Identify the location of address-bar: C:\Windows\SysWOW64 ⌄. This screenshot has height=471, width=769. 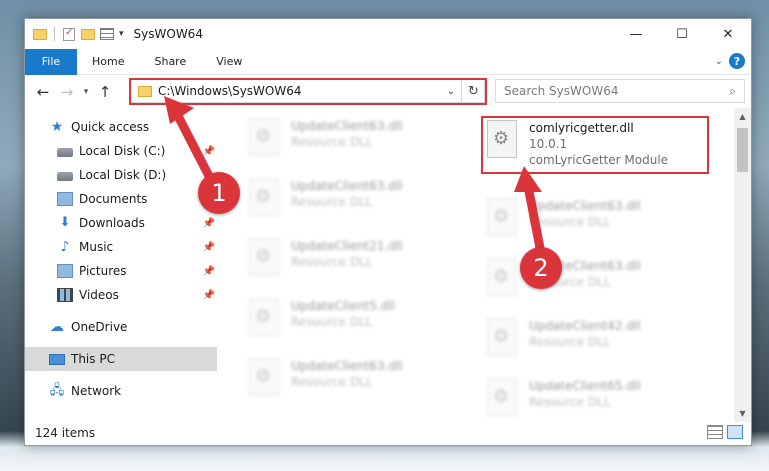
(307, 91).